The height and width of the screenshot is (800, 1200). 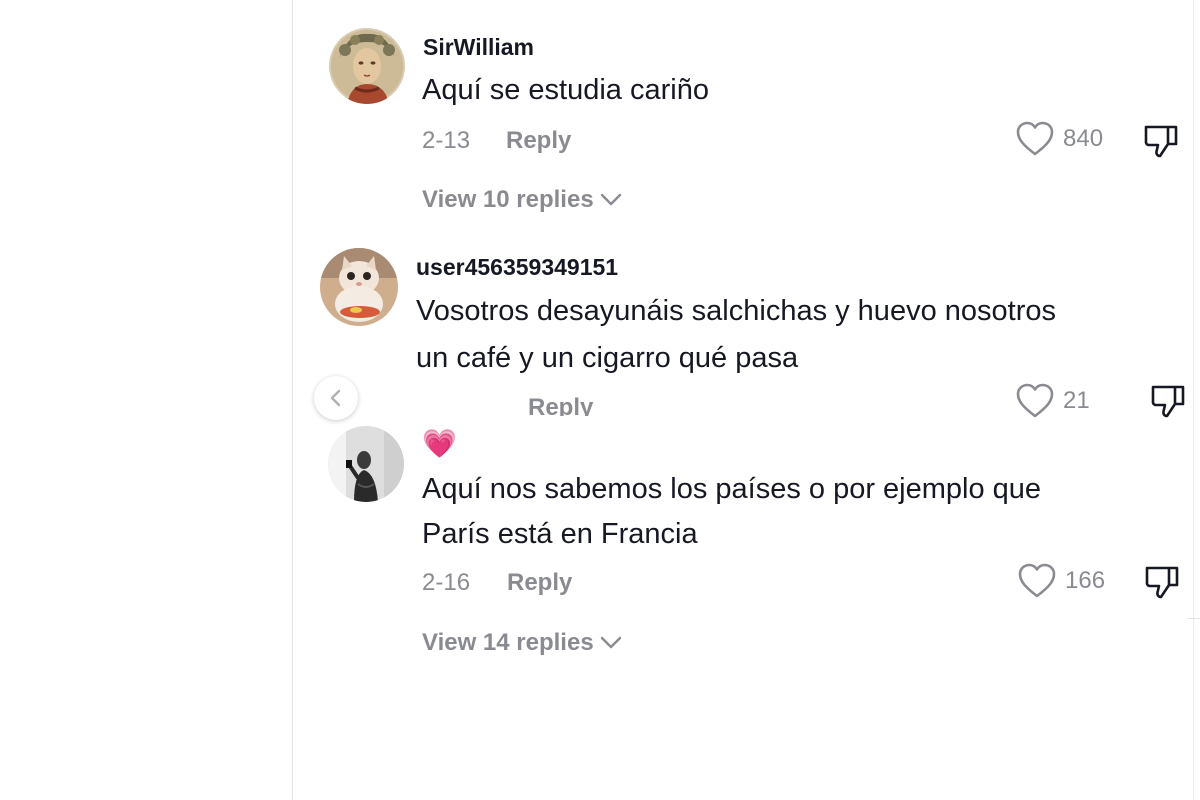 I want to click on like-count: 840, so click(x=1083, y=138).